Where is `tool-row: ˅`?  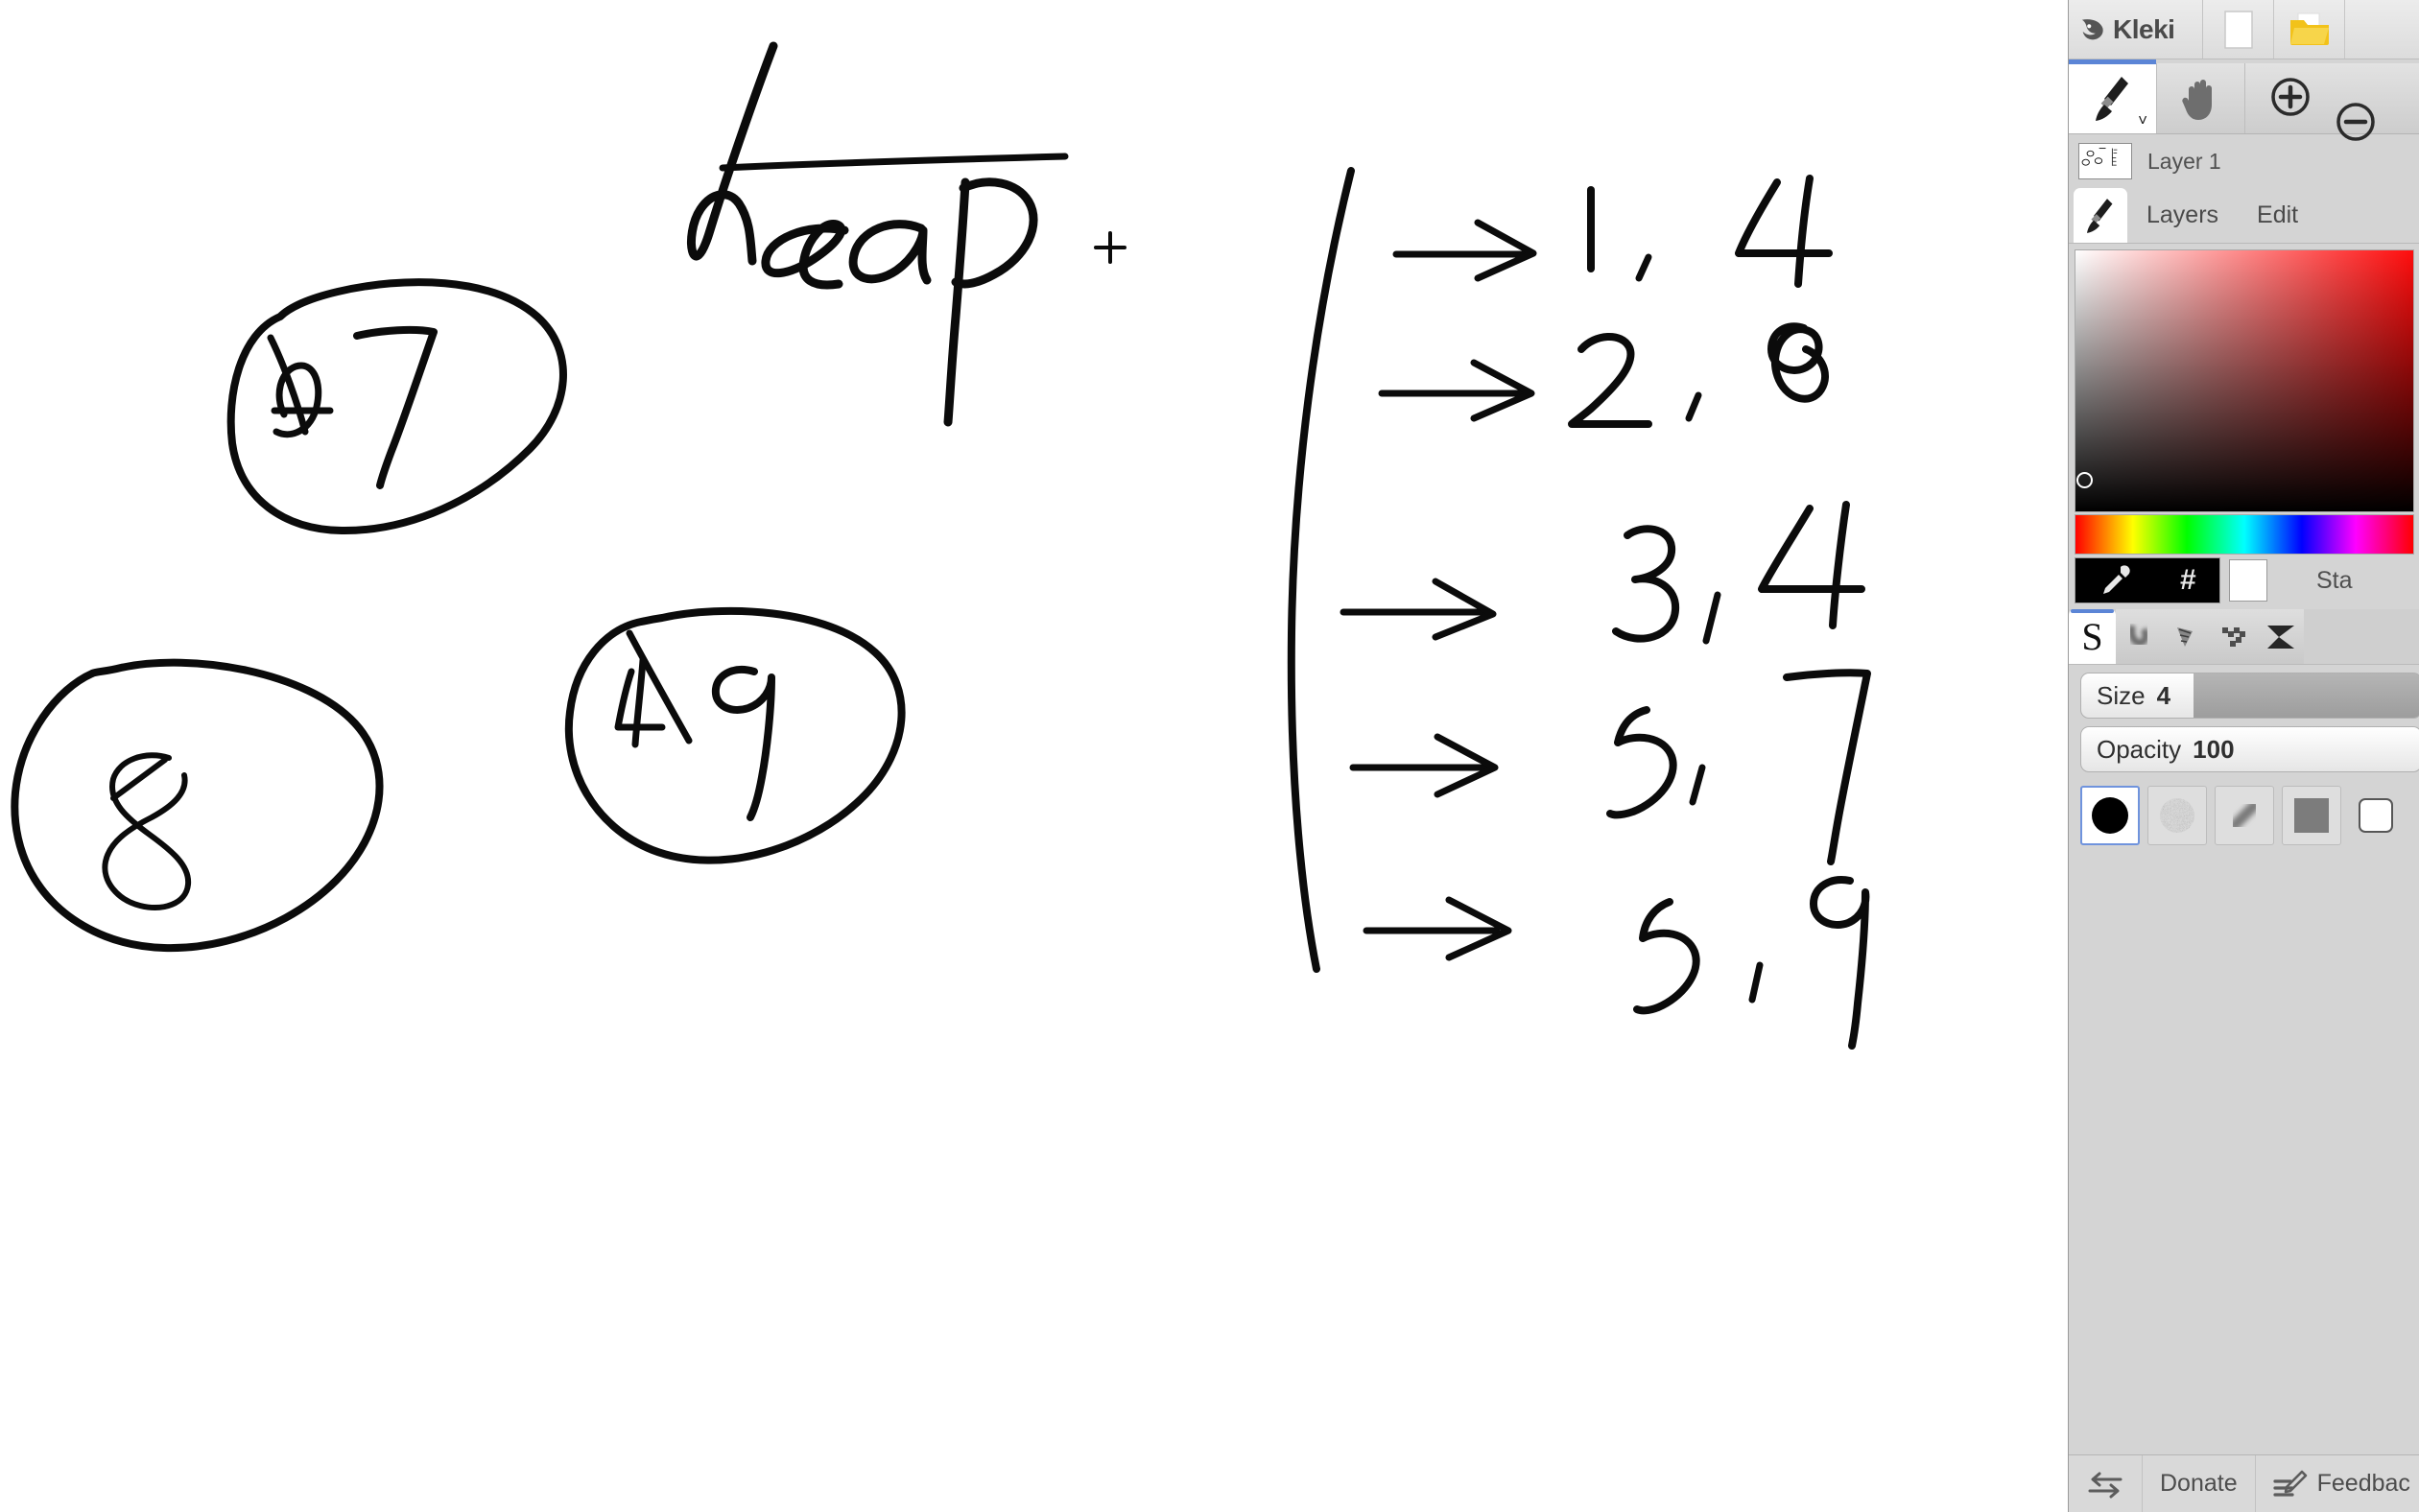
tool-row: ˅ is located at coordinates (2244, 100).